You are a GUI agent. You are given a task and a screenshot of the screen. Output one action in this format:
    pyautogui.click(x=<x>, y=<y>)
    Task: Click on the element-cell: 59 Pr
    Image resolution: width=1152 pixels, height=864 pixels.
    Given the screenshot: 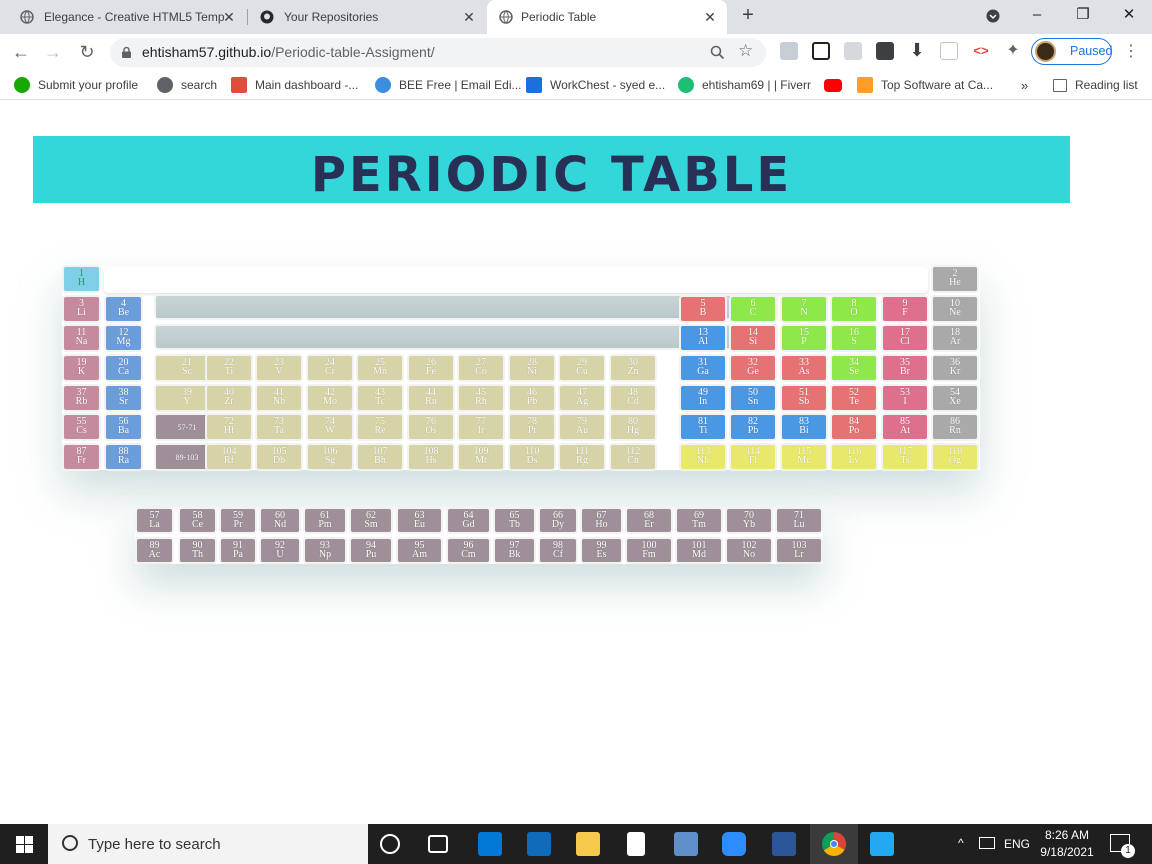 What is the action you would take?
    pyautogui.click(x=238, y=520)
    